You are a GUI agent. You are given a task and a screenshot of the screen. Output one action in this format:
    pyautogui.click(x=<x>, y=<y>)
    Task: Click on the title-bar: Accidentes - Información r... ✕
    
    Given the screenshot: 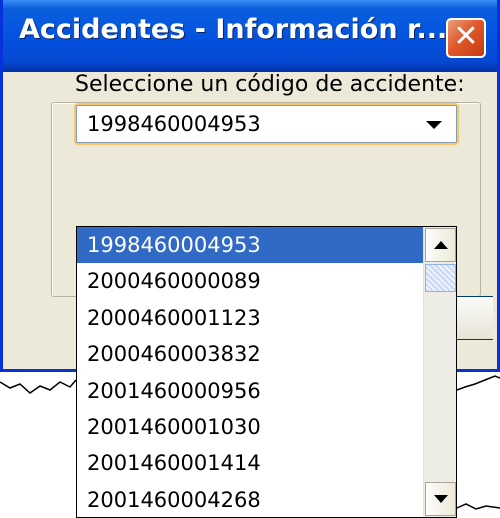 What is the action you would take?
    pyautogui.click(x=250, y=36)
    